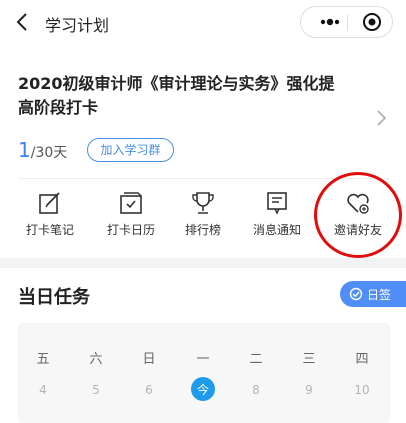 The height and width of the screenshot is (423, 406). I want to click on progress-current: 1, so click(24, 150).